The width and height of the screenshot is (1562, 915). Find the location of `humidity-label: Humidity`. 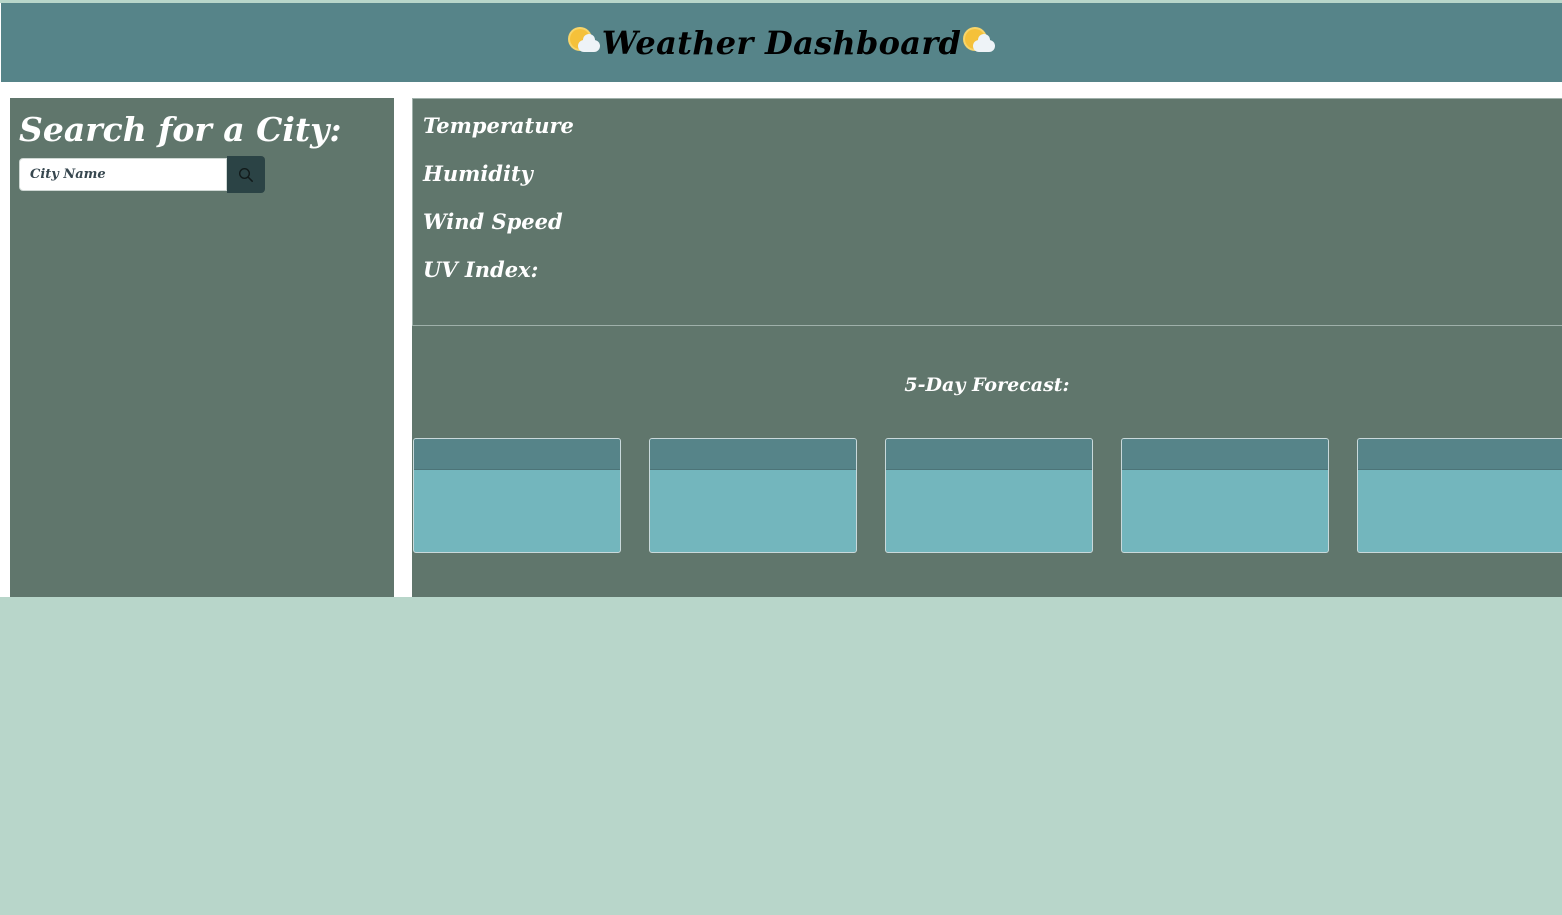

humidity-label: Humidity is located at coordinates (478, 173).